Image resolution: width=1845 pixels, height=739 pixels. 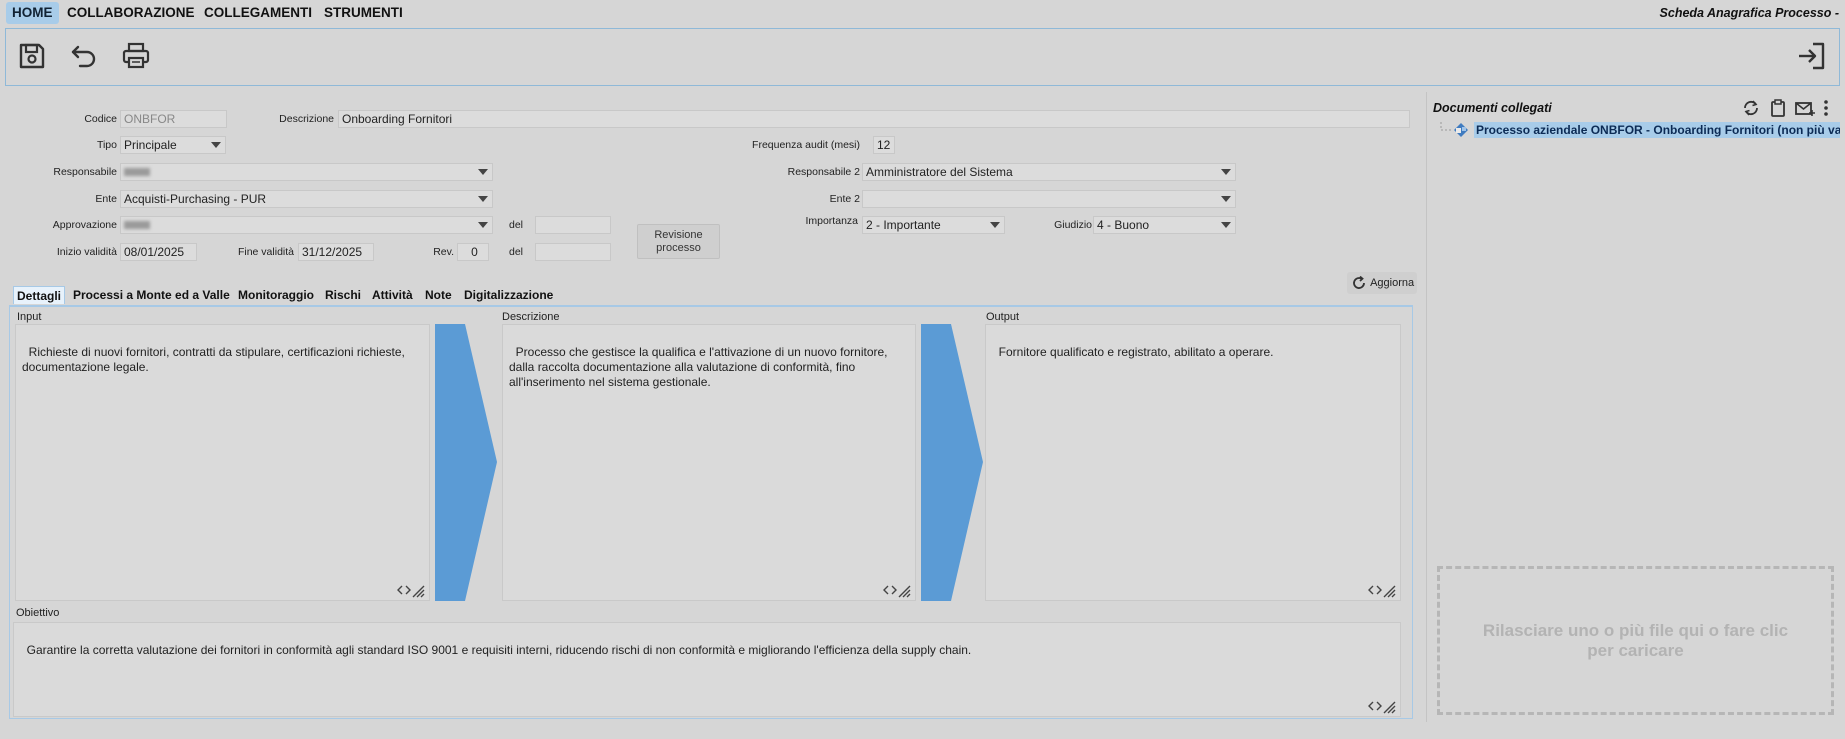 What do you see at coordinates (306, 119) in the screenshot?
I see `descrizione-label: Descrizione` at bounding box center [306, 119].